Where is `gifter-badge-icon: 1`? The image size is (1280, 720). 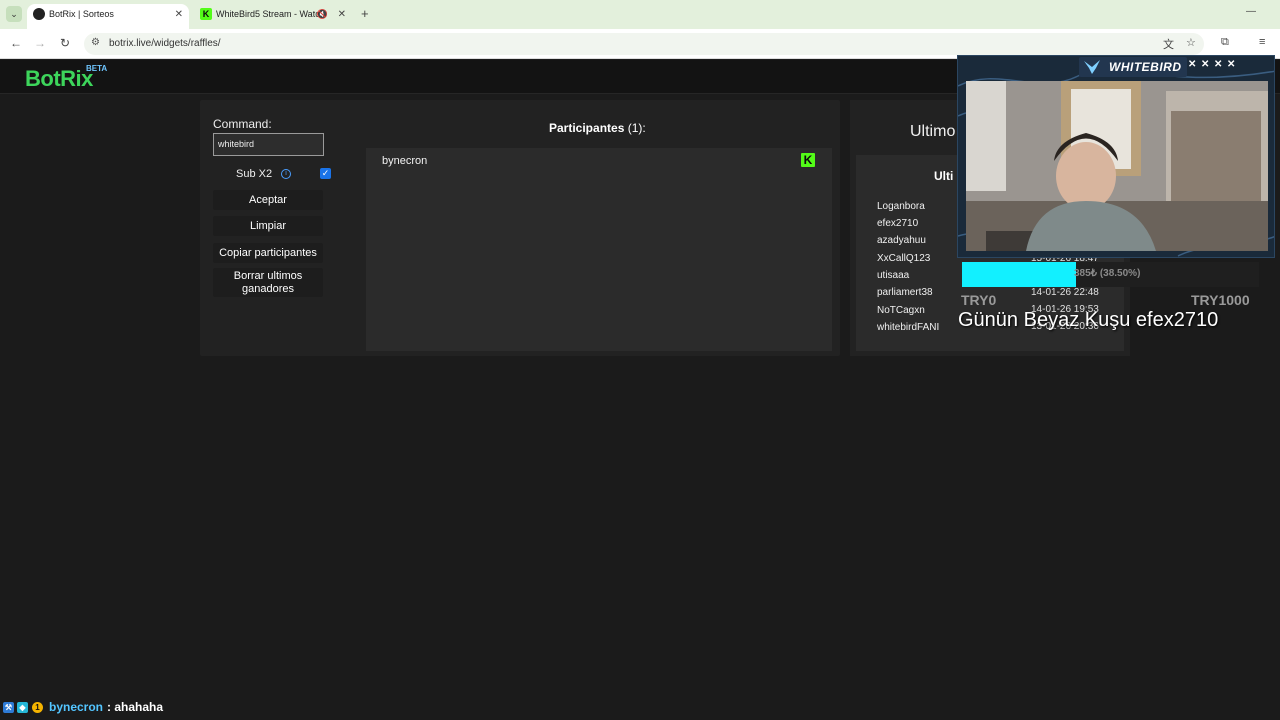
gifter-badge-icon: 1 is located at coordinates (37, 707).